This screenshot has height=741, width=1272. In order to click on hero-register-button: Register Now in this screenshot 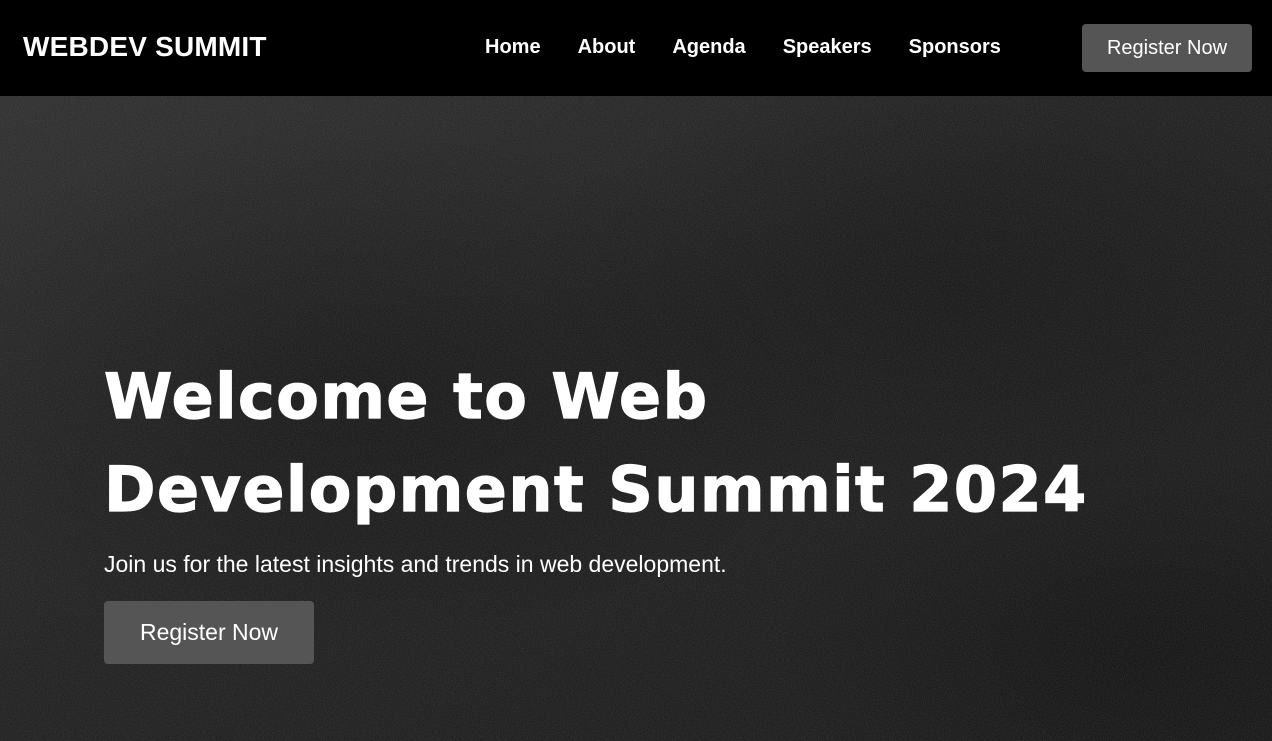, I will do `click(209, 632)`.